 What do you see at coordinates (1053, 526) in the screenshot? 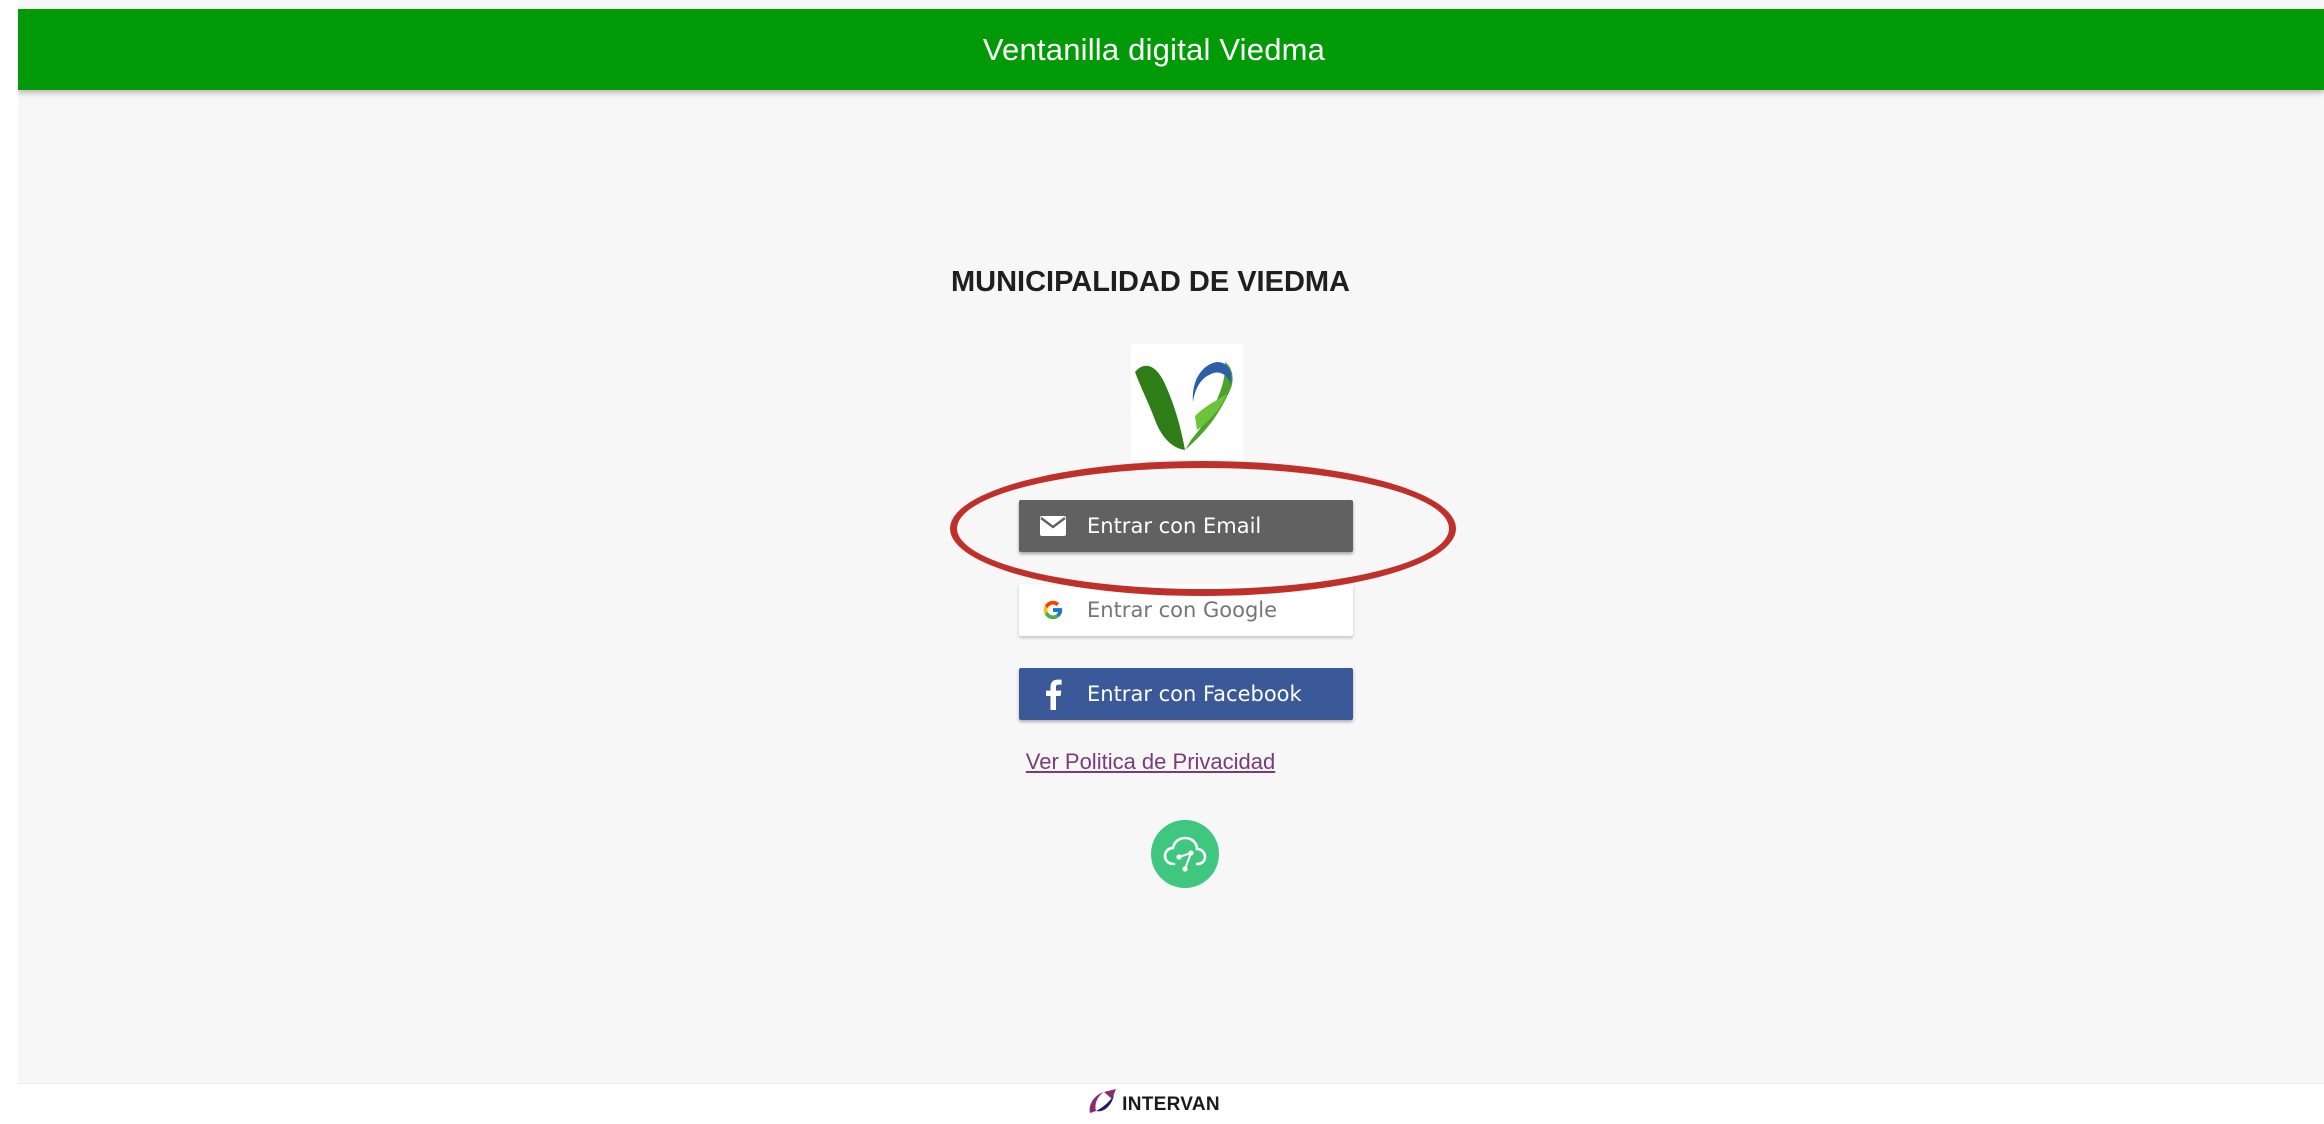
I see `mail-icon` at bounding box center [1053, 526].